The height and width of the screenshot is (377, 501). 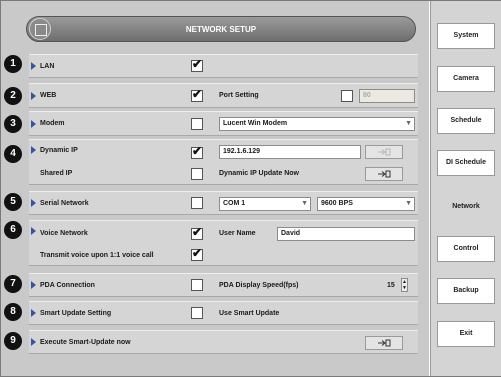 What do you see at coordinates (197, 285) in the screenshot?
I see `pda-connection-checkbox` at bounding box center [197, 285].